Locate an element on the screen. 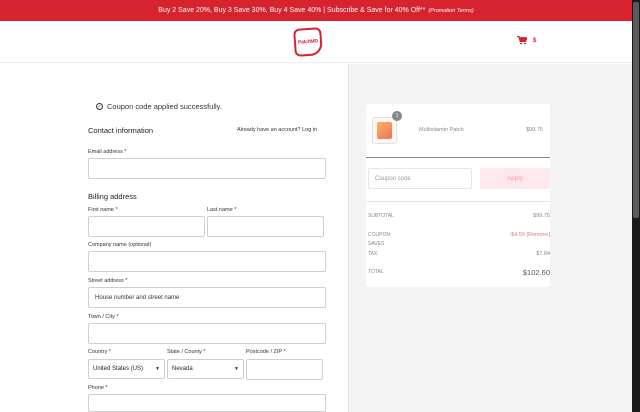 This screenshot has height=412, width=640. phone-label: Phone * is located at coordinates (98, 388).